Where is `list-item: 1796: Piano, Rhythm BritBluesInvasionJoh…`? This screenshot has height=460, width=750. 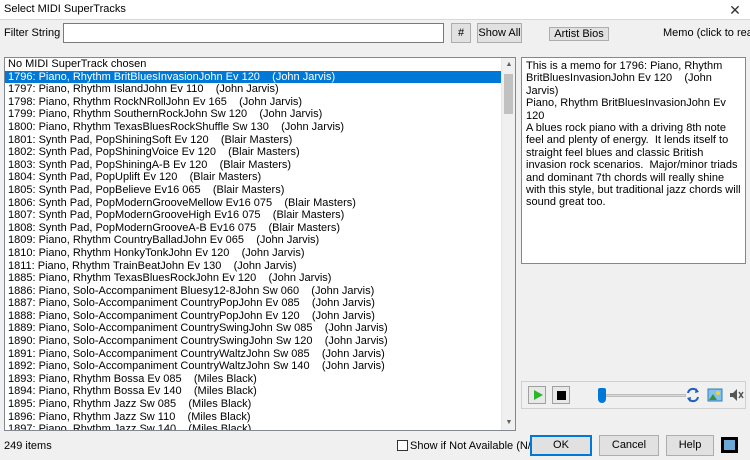
list-item: 1796: Piano, Rhythm BritBluesInvasionJoh… is located at coordinates (253, 77).